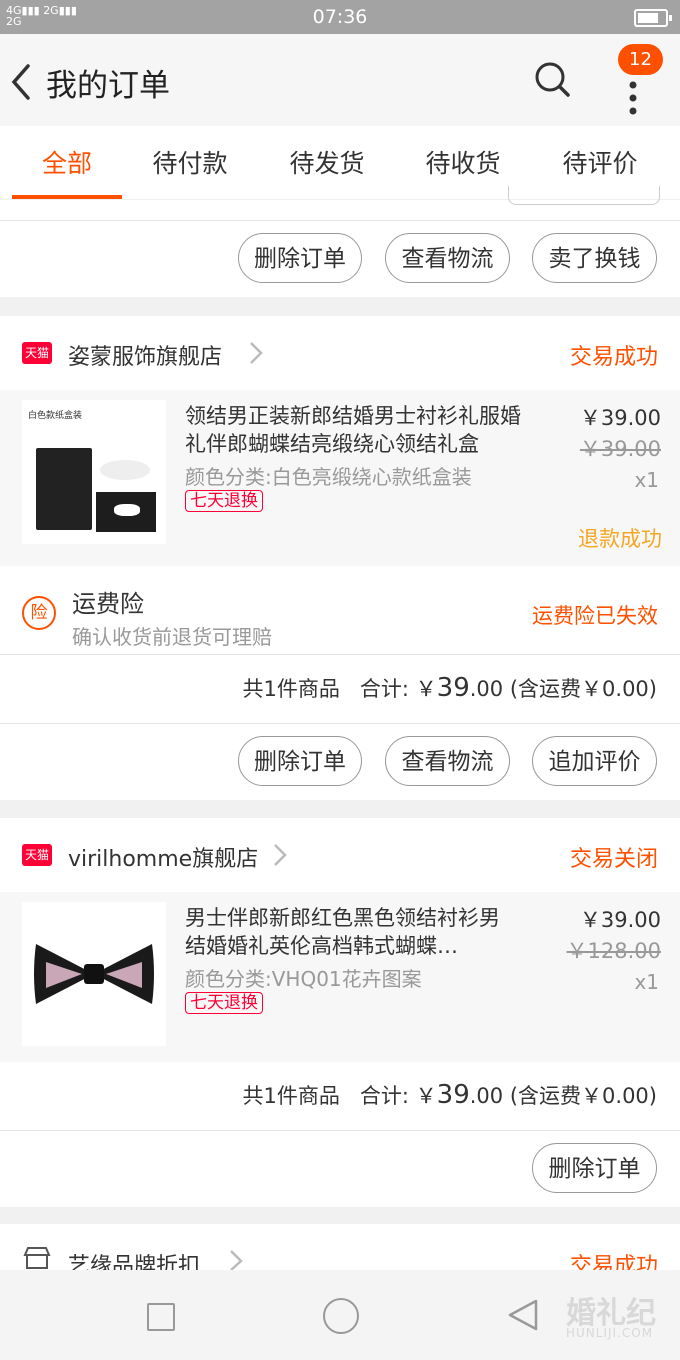 The image size is (680, 1360). I want to click on order2-actions: 删除订单, so click(340, 1169).